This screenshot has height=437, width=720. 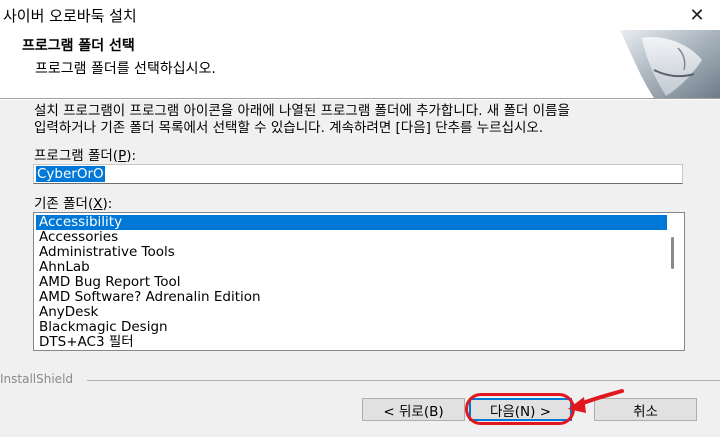 I want to click on list-item: Accessibility, so click(x=351, y=222).